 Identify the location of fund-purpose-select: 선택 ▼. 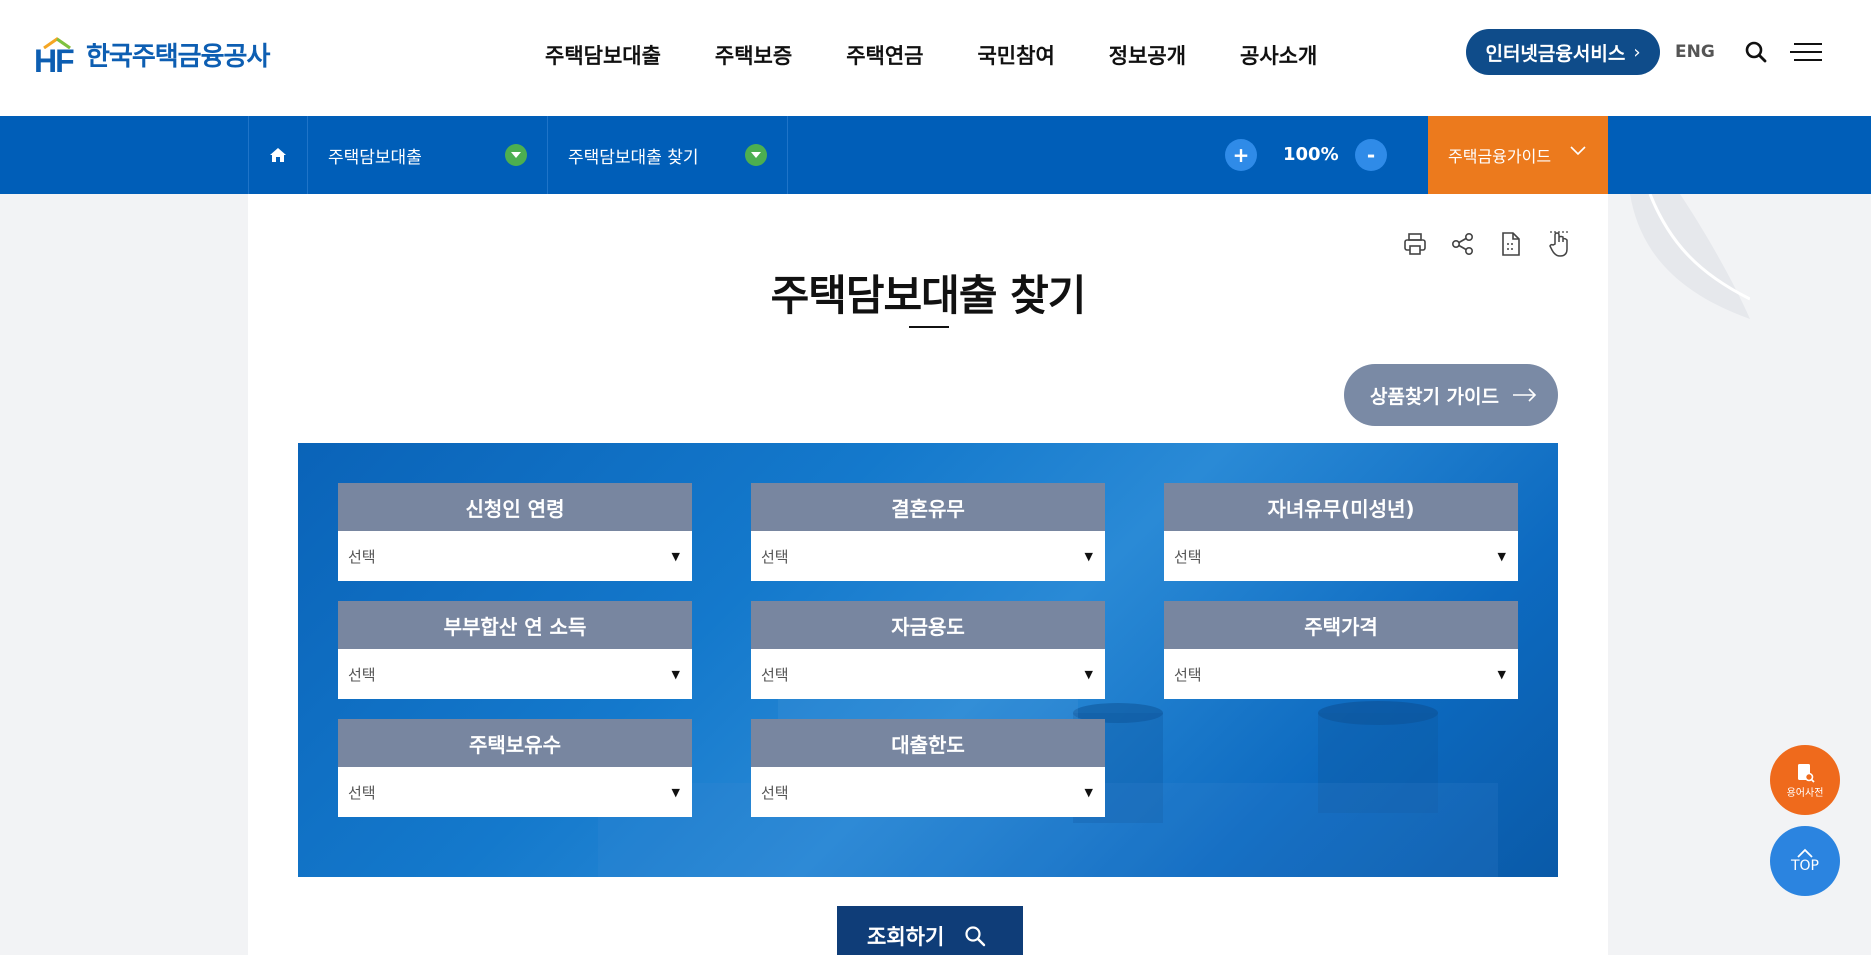
(928, 674).